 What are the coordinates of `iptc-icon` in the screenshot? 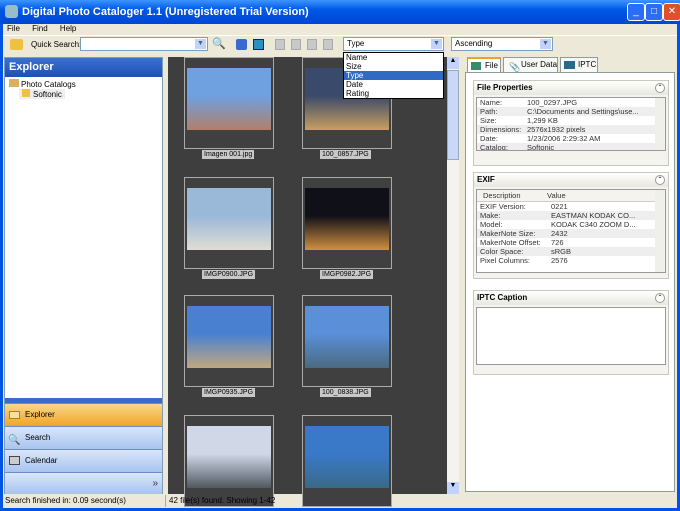 It's located at (569, 65).